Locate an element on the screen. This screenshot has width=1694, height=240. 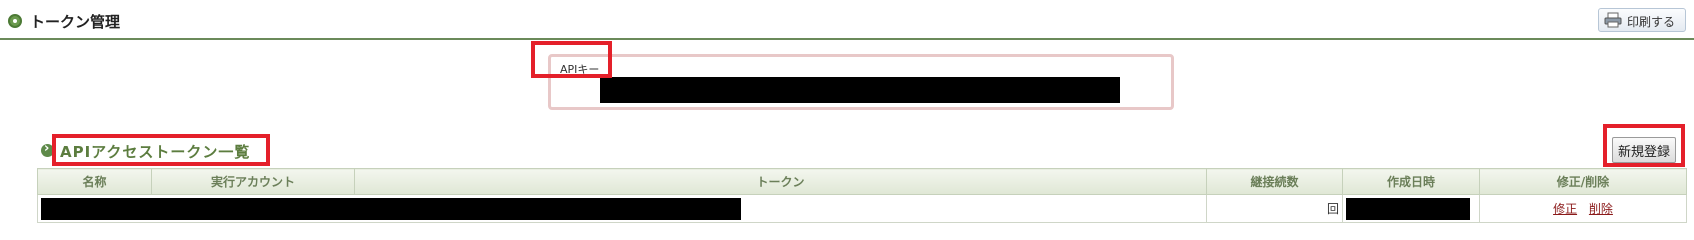
redacted-name-account-token-cell is located at coordinates (622, 208).